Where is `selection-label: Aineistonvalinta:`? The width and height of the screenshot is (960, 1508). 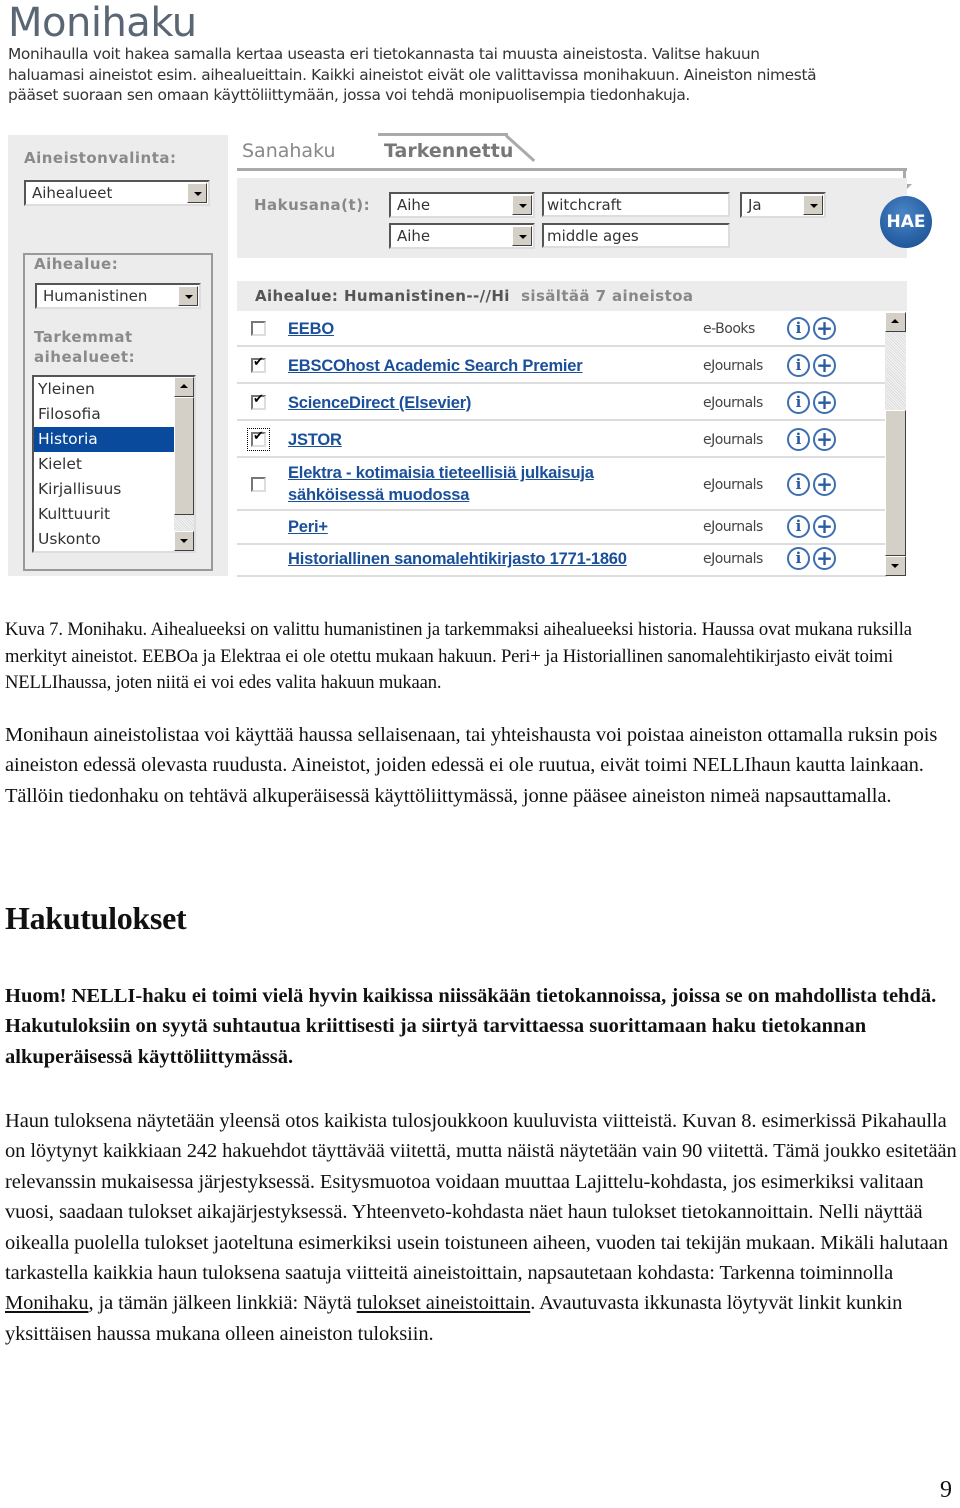 selection-label: Aineistonvalinta: is located at coordinates (100, 158).